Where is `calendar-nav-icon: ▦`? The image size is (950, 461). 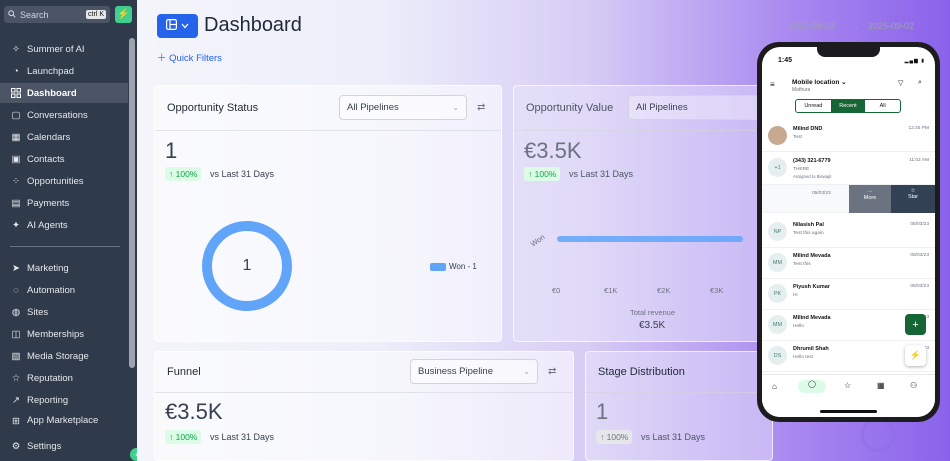
calendar-nav-icon: ▦ is located at coordinates (881, 385).